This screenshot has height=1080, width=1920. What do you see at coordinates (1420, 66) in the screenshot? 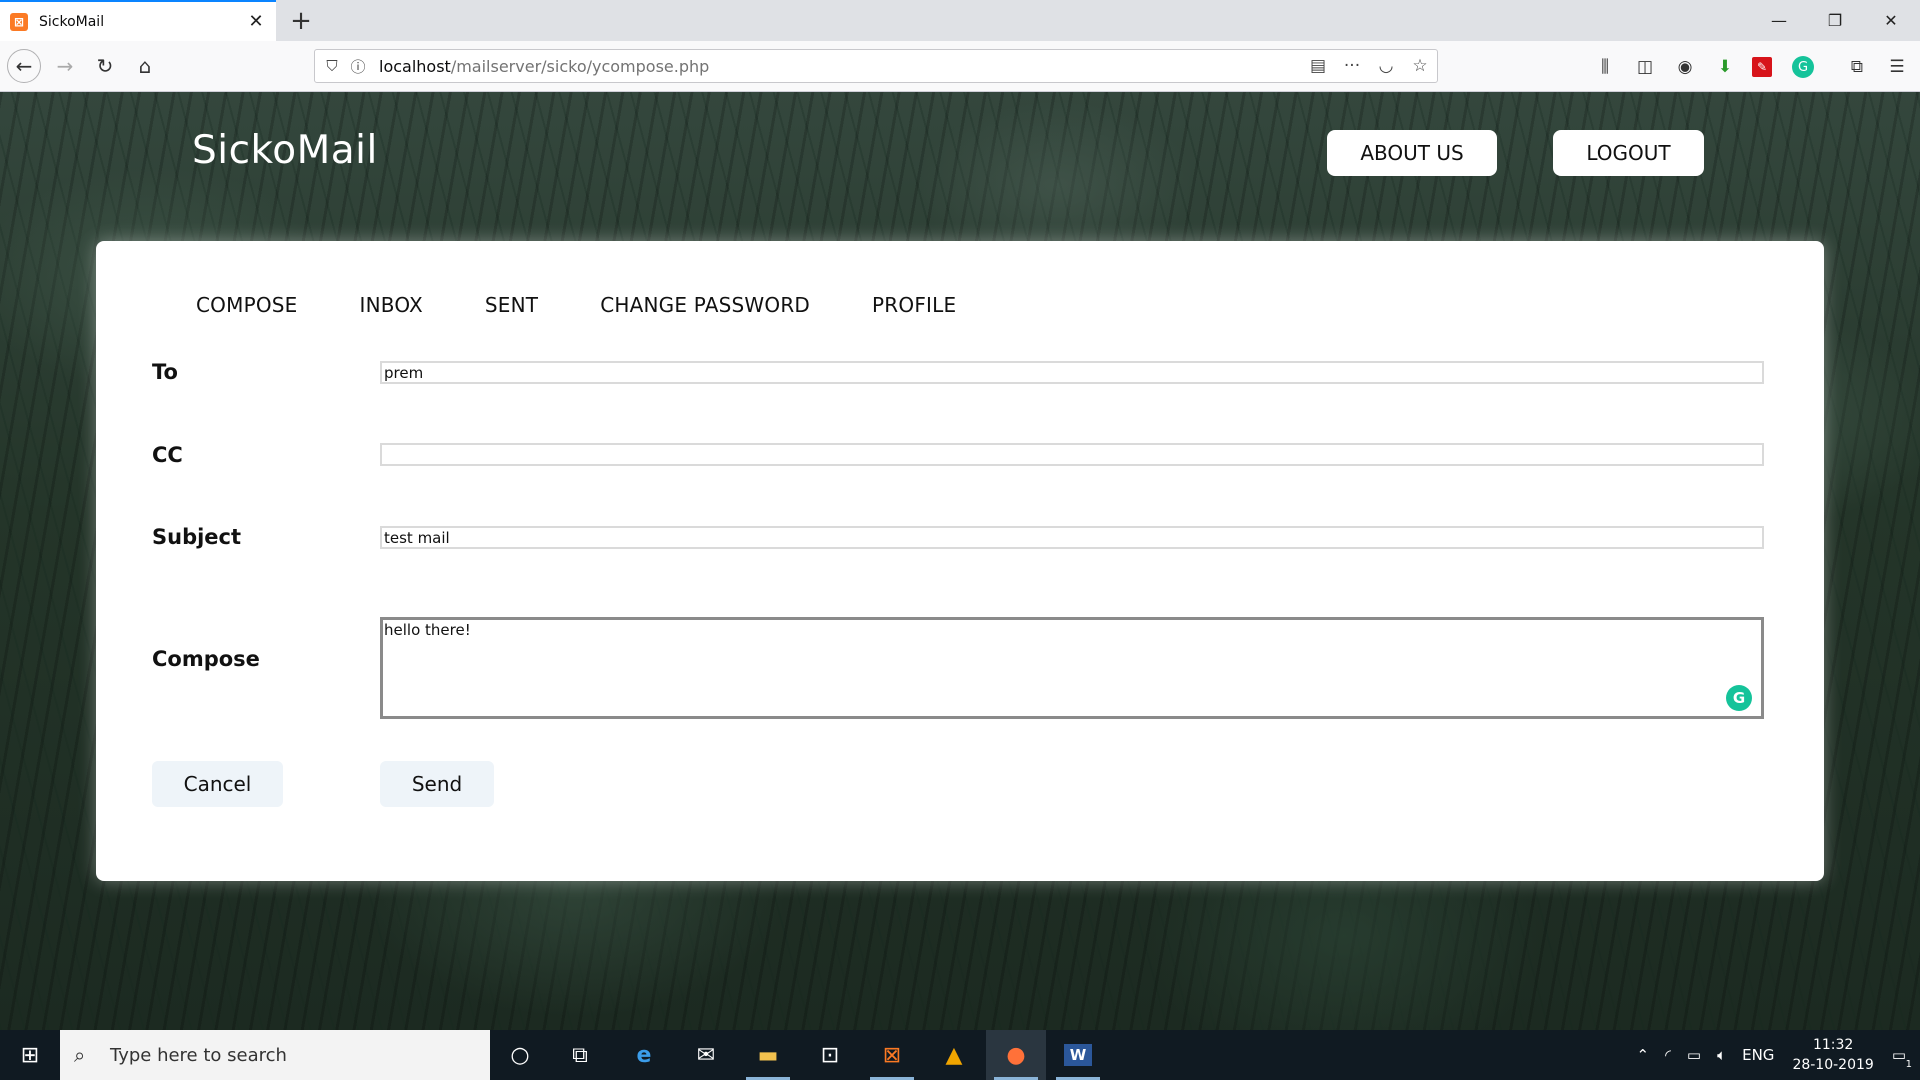
I see `bookmark-star-icon: ☆` at bounding box center [1420, 66].